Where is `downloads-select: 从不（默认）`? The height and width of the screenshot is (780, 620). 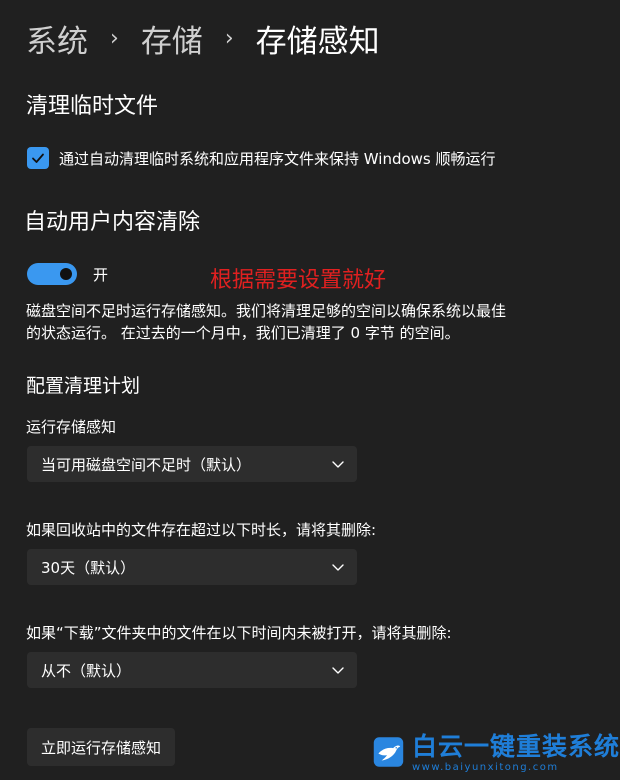
downloads-select: 从不（默认） is located at coordinates (192, 670).